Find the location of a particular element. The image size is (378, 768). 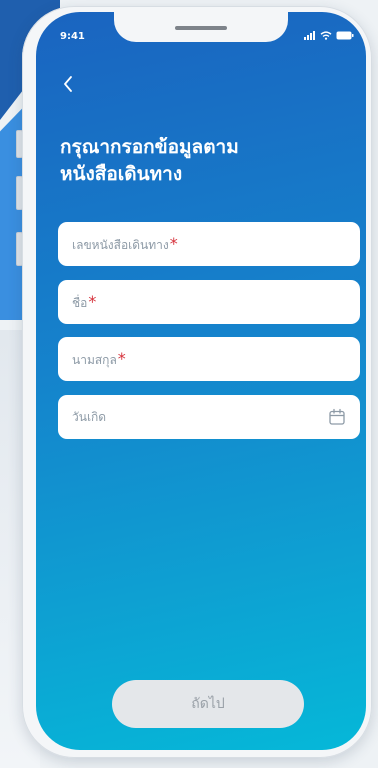

field-placeholder: เลขหนังสือเดินทาง* is located at coordinates (125, 244).